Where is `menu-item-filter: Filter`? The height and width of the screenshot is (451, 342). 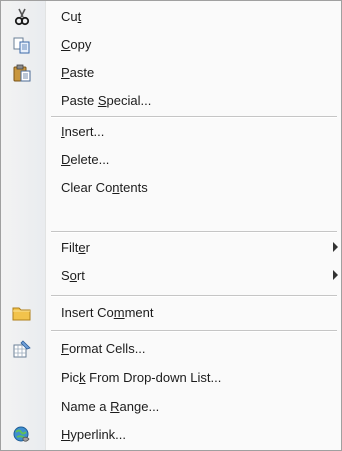
menu-item-filter: Filter is located at coordinates (171, 248).